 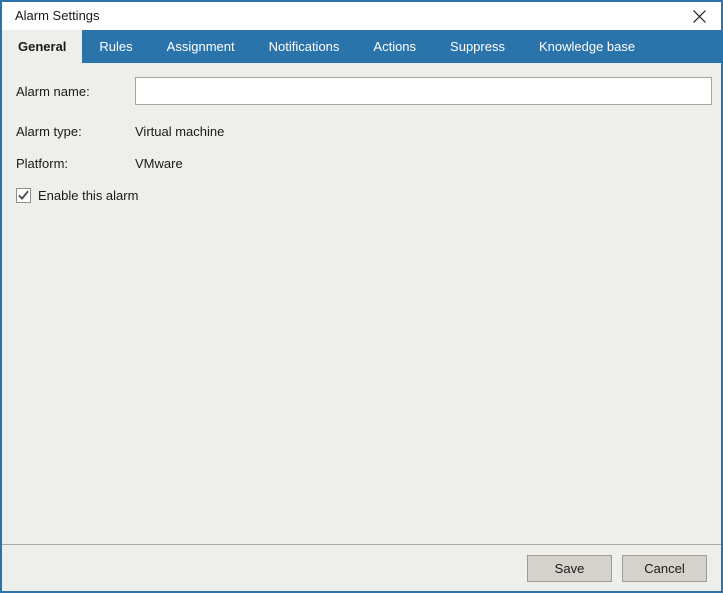 What do you see at coordinates (57, 15) in the screenshot?
I see `window-title: Alarm Settings` at bounding box center [57, 15].